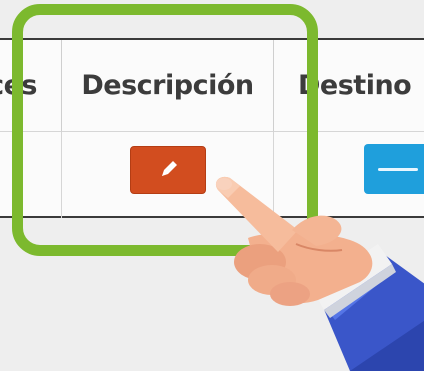 This screenshot has height=371, width=424. I want to click on pencil-icon, so click(169, 168).